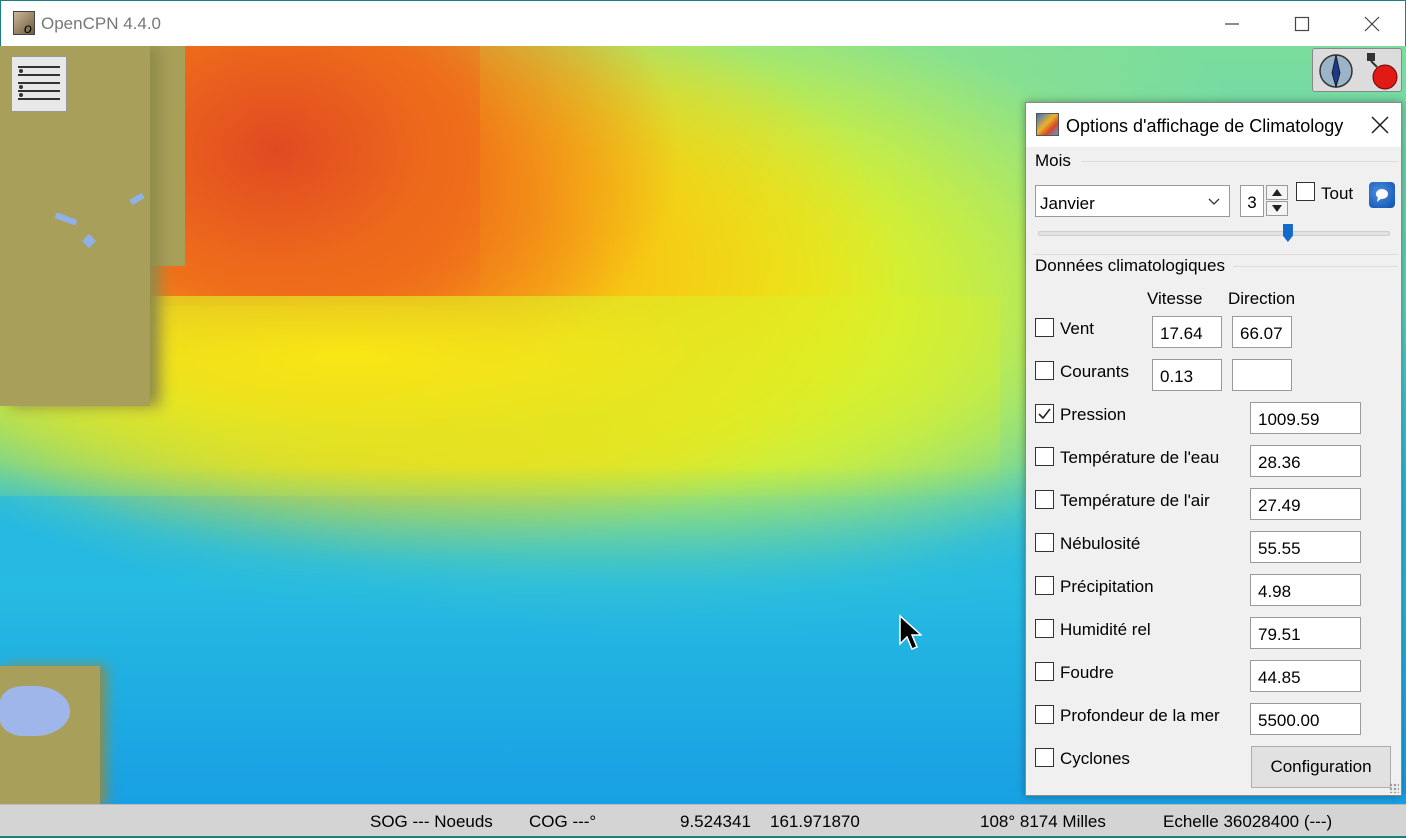  What do you see at coordinates (1132, 201) in the screenshot?
I see `month-select: Janvier` at bounding box center [1132, 201].